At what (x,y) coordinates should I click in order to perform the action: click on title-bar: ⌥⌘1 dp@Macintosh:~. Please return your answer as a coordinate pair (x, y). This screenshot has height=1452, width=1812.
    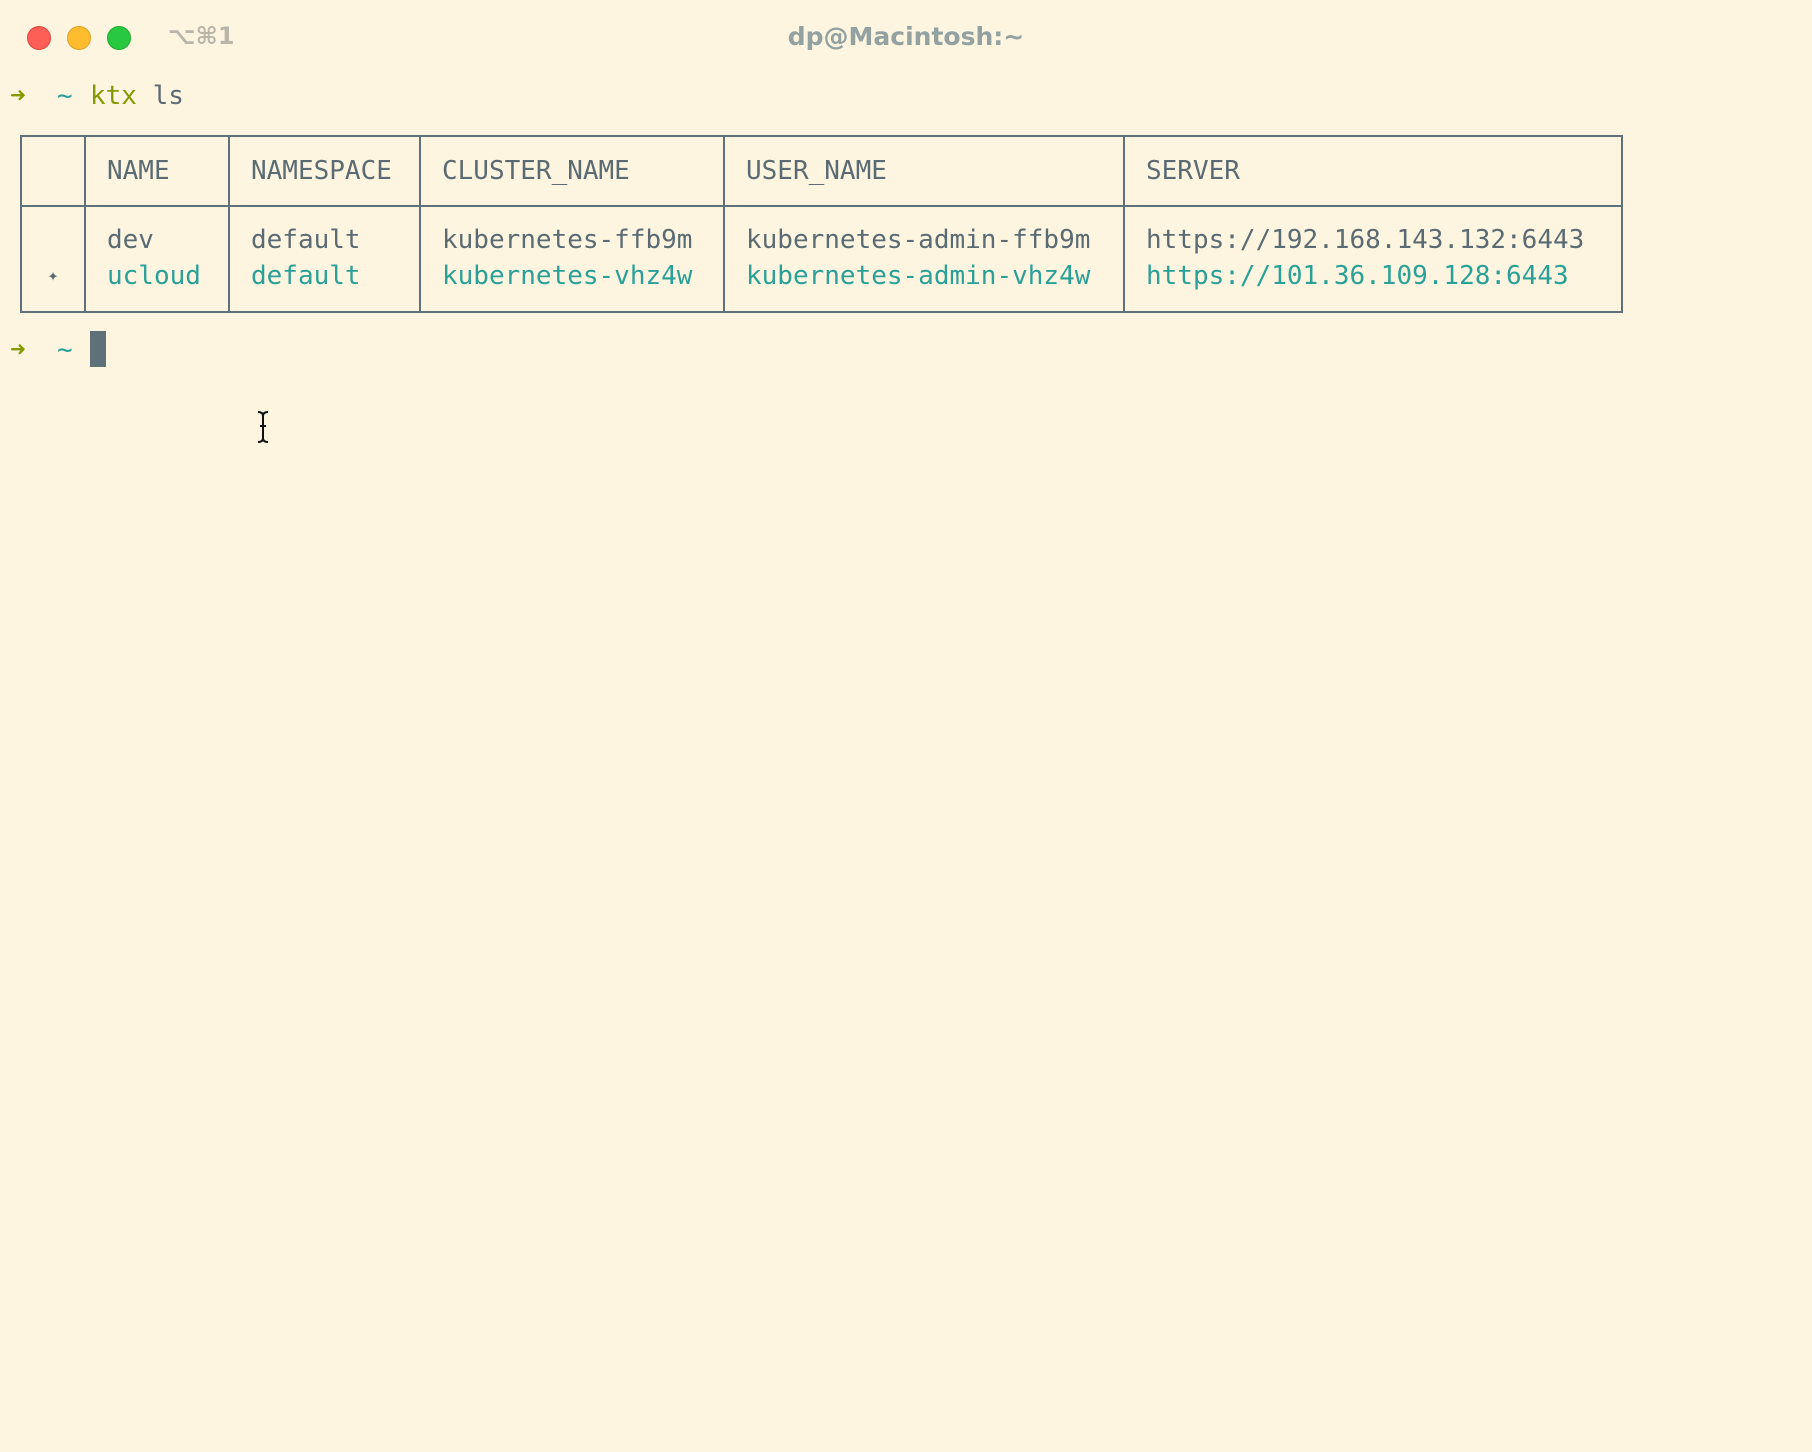
    Looking at the image, I should click on (906, 38).